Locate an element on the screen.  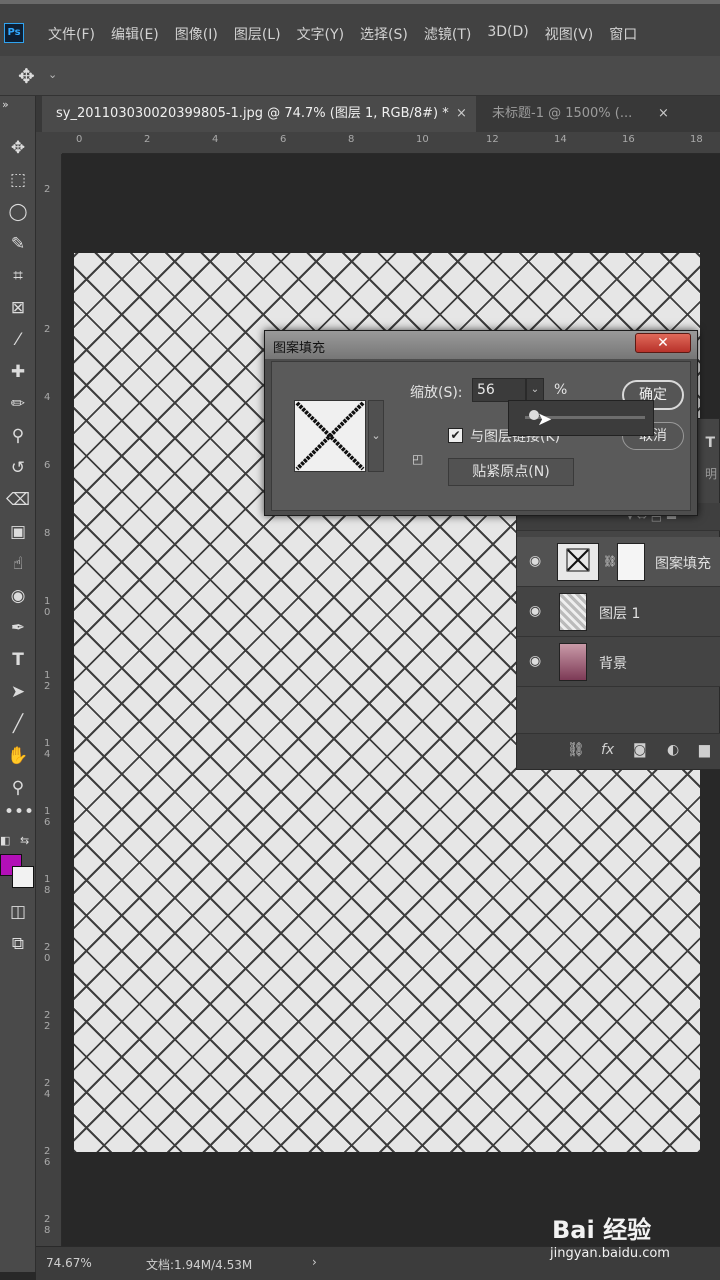
link-icon: ⛓ is located at coordinates (610, 561).